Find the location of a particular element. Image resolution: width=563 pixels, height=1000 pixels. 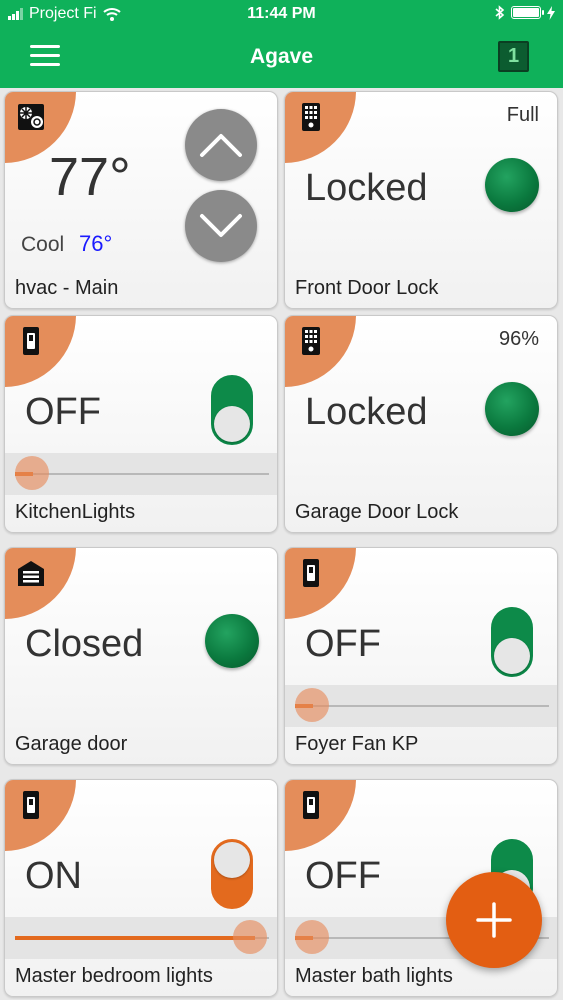

hvac-icon is located at coordinates (31, 117).